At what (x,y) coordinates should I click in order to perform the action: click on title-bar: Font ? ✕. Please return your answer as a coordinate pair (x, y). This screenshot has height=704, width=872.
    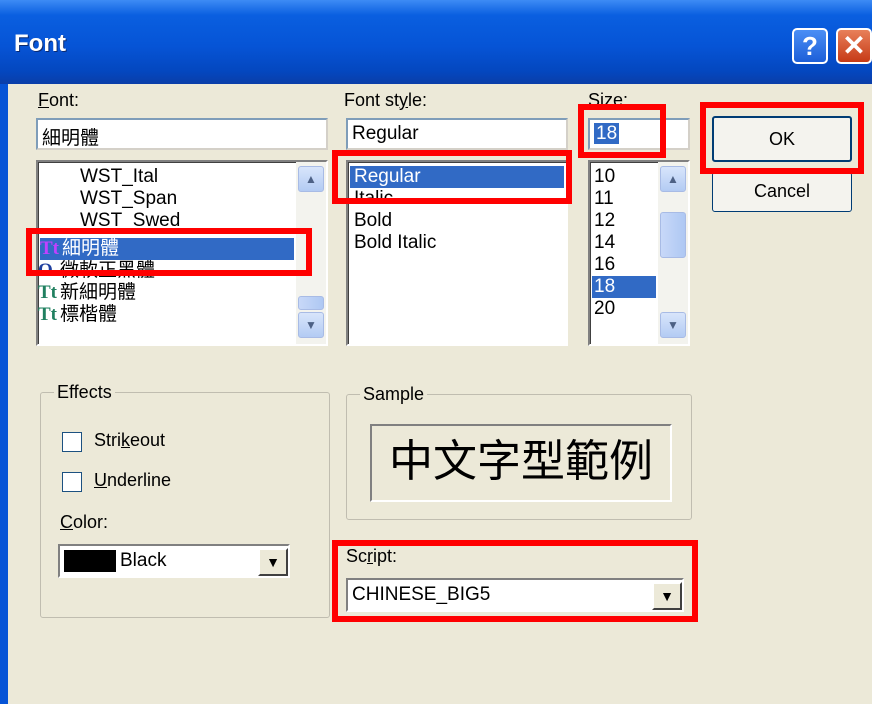
    Looking at the image, I should click on (436, 42).